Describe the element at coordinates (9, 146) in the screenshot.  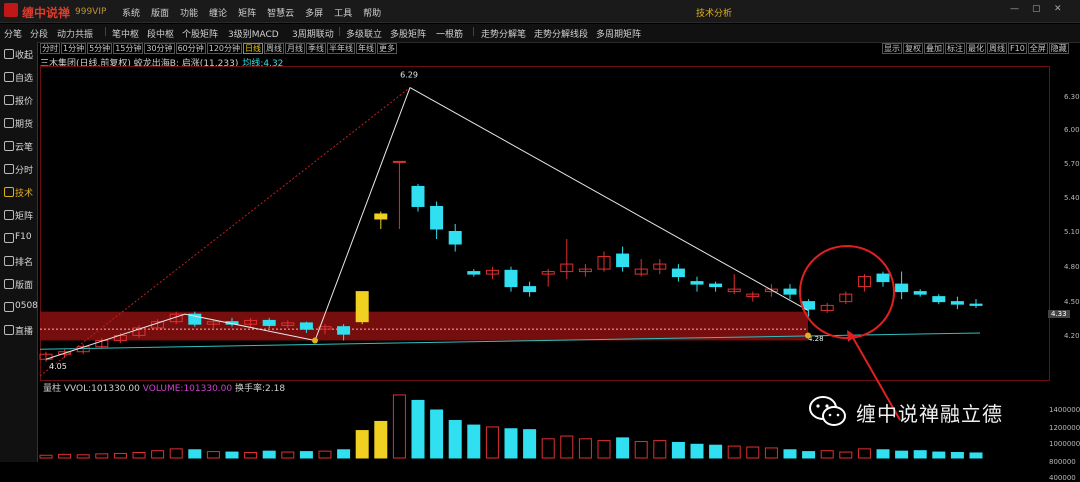
I see `cloud-icon` at that location.